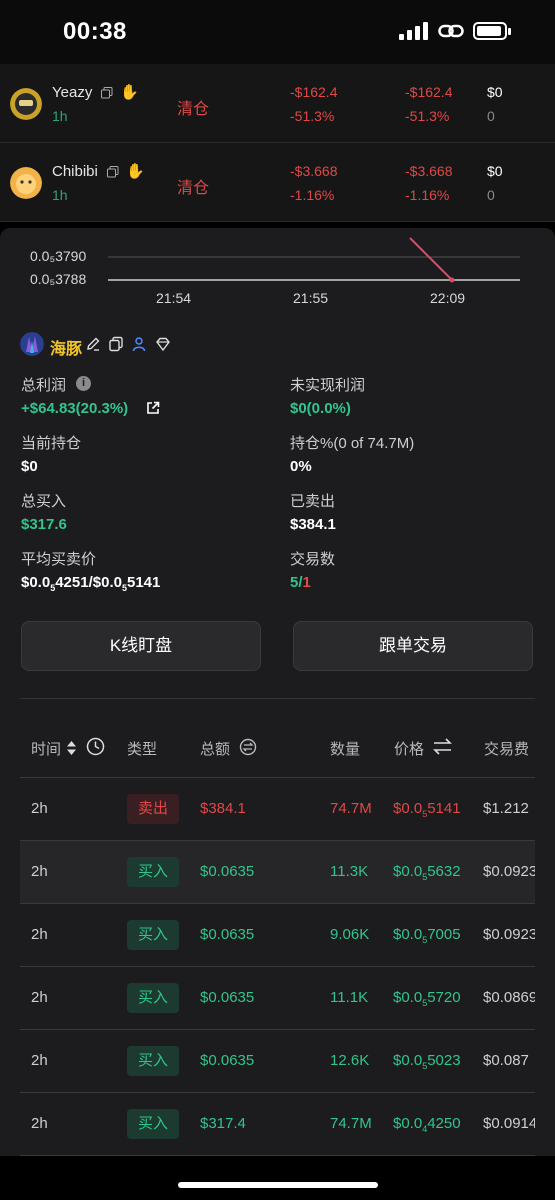 The width and height of the screenshot is (555, 1200). What do you see at coordinates (451, 31) in the screenshot?
I see `link-icon` at bounding box center [451, 31].